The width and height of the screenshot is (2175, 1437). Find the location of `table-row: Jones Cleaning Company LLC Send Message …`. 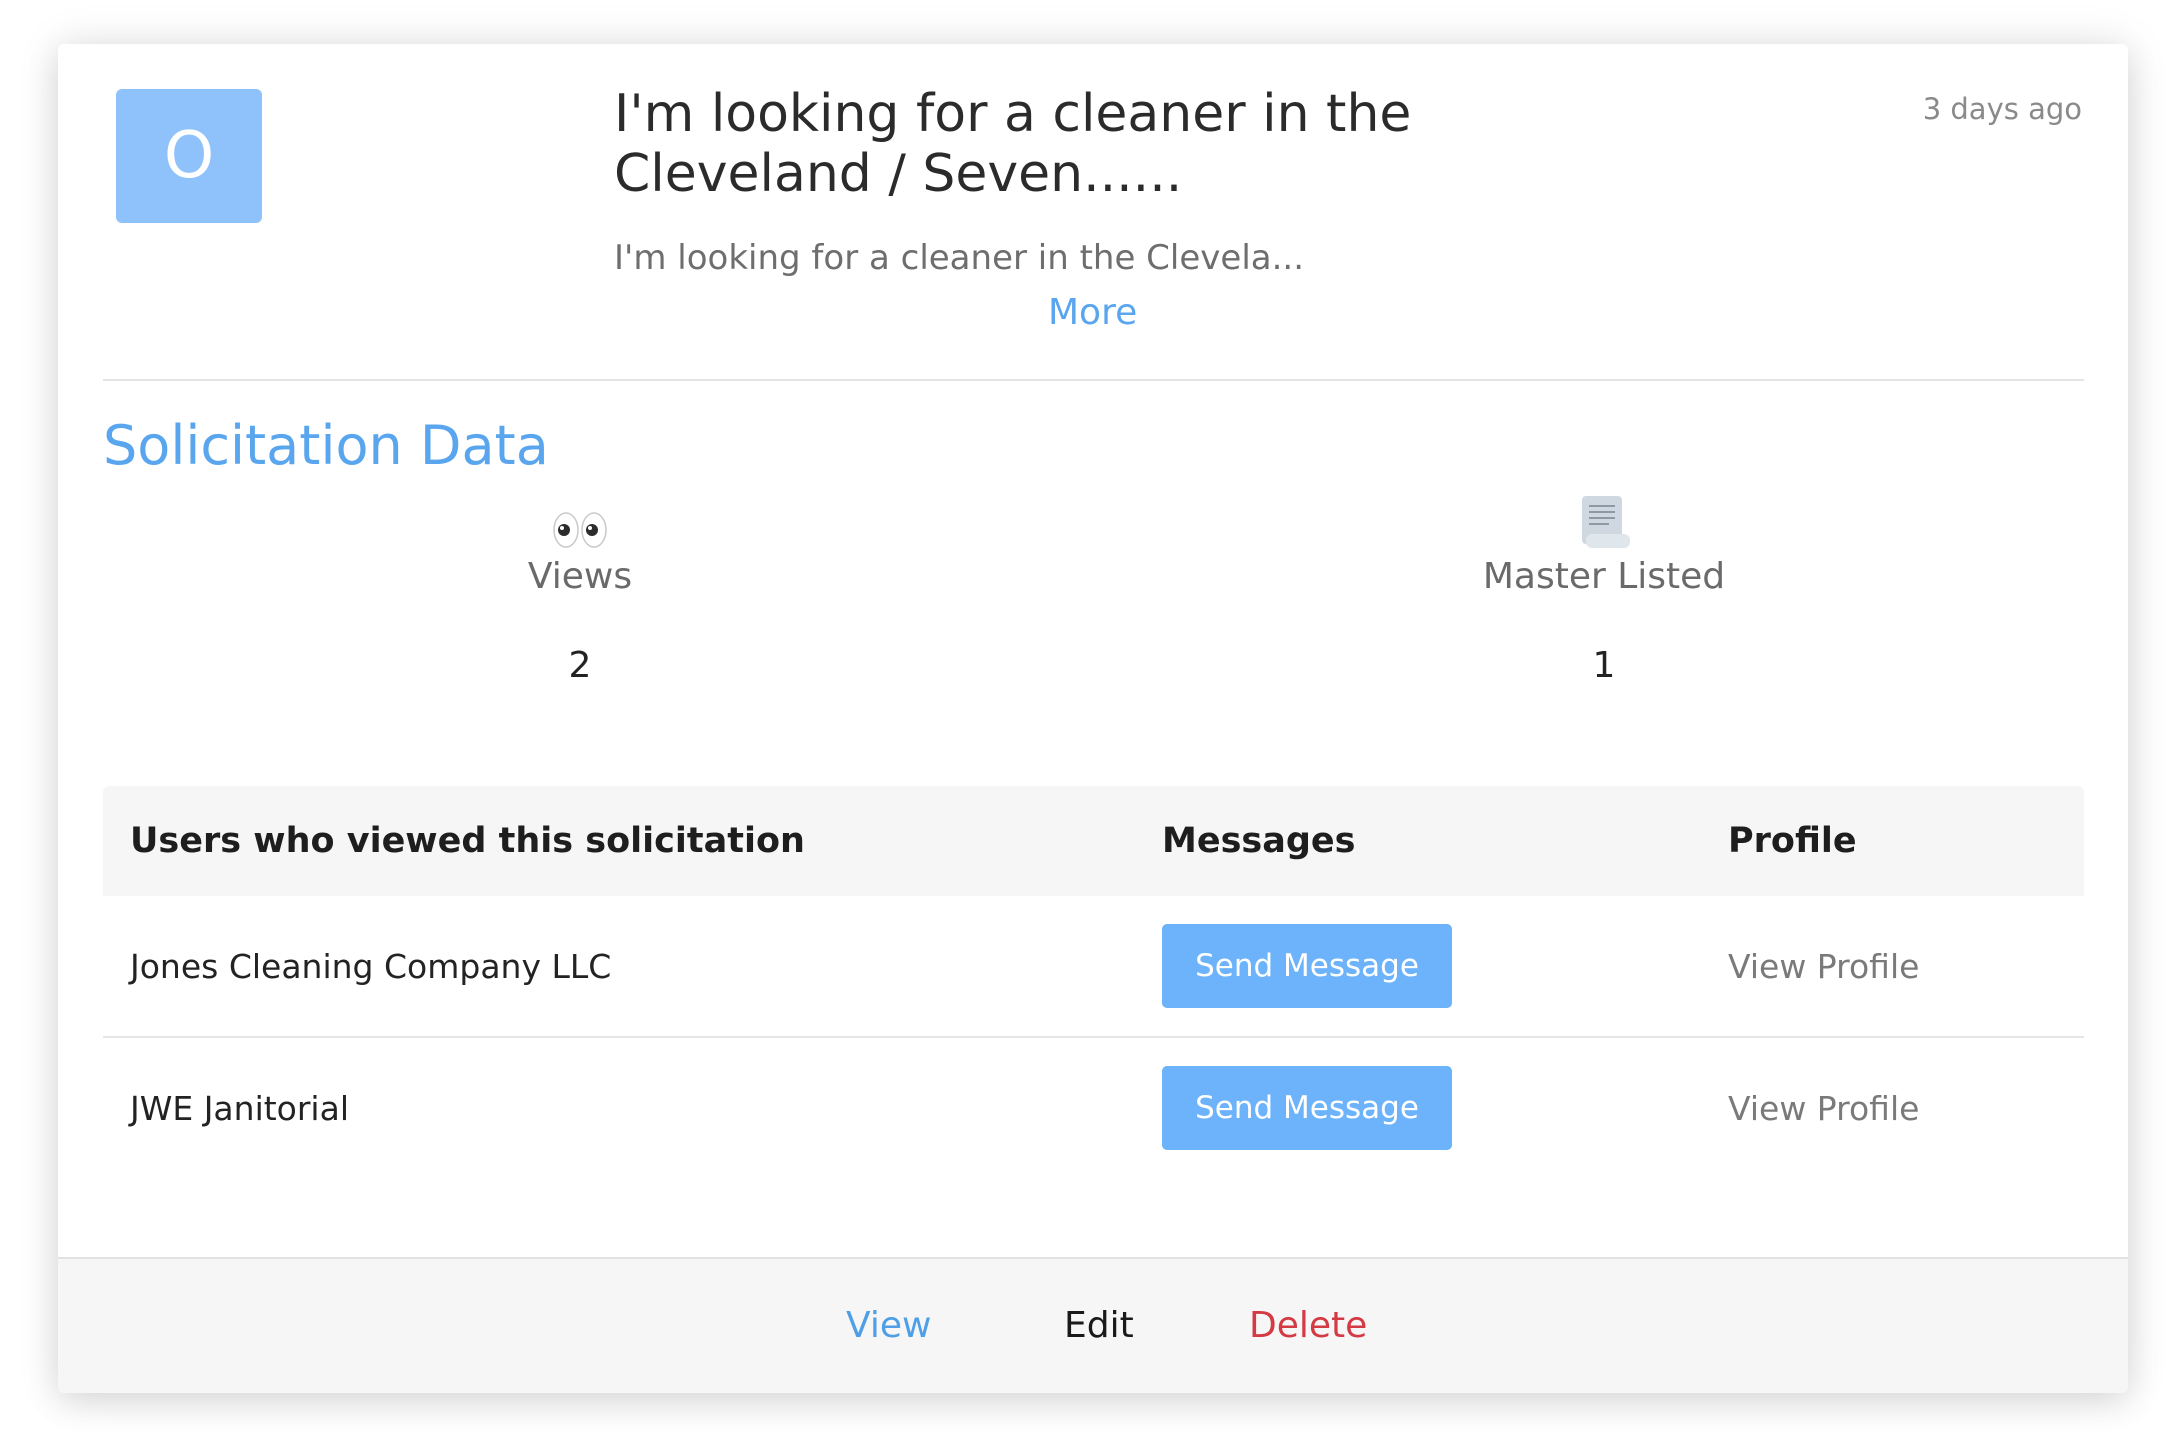

table-row: Jones Cleaning Company LLC Send Message … is located at coordinates (1093, 967).